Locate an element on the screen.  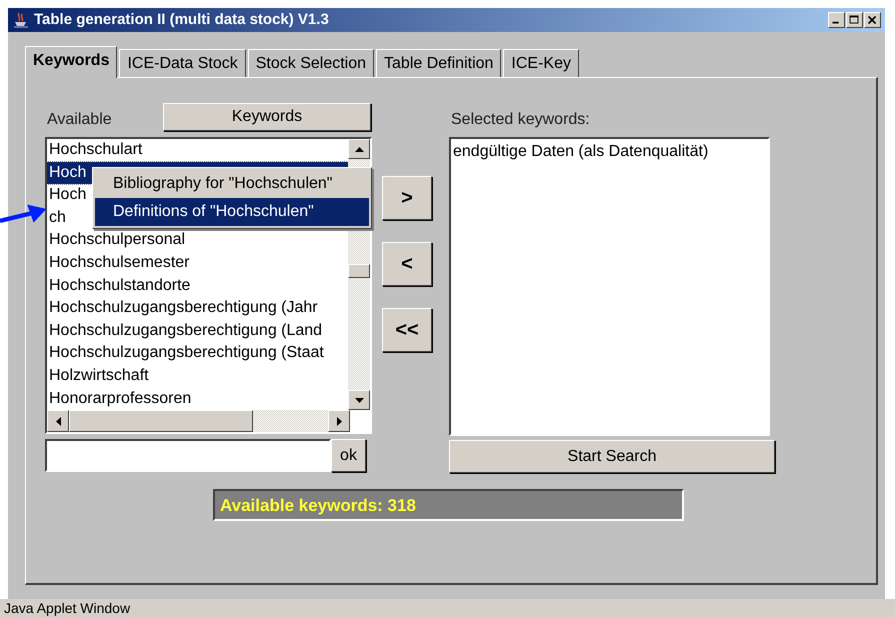
minimize-icon is located at coordinates (836, 20).